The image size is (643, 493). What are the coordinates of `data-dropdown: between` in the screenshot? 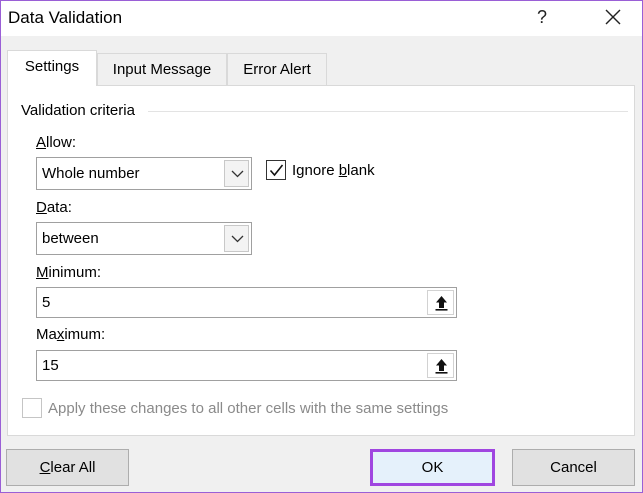 It's located at (144, 238).